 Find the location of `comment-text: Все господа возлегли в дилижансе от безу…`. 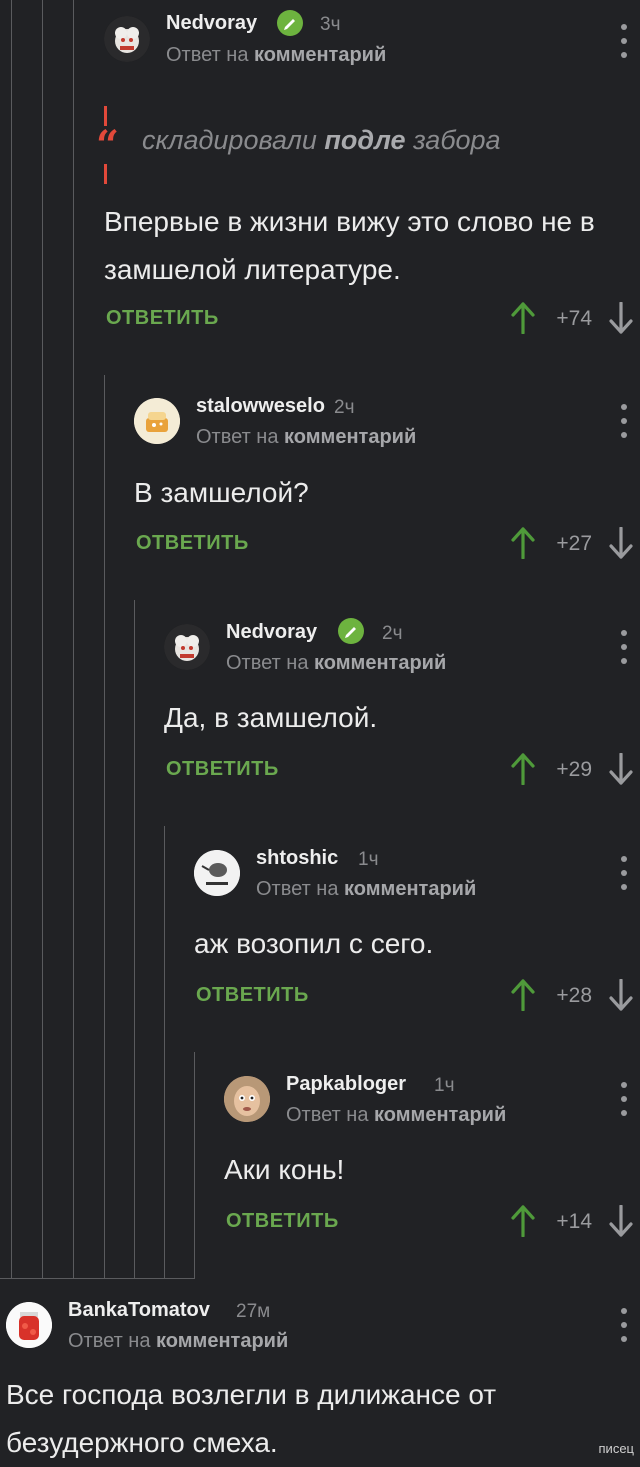

comment-text: Все господа возлегли в дилижансе от безу… is located at coordinates (251, 1418).